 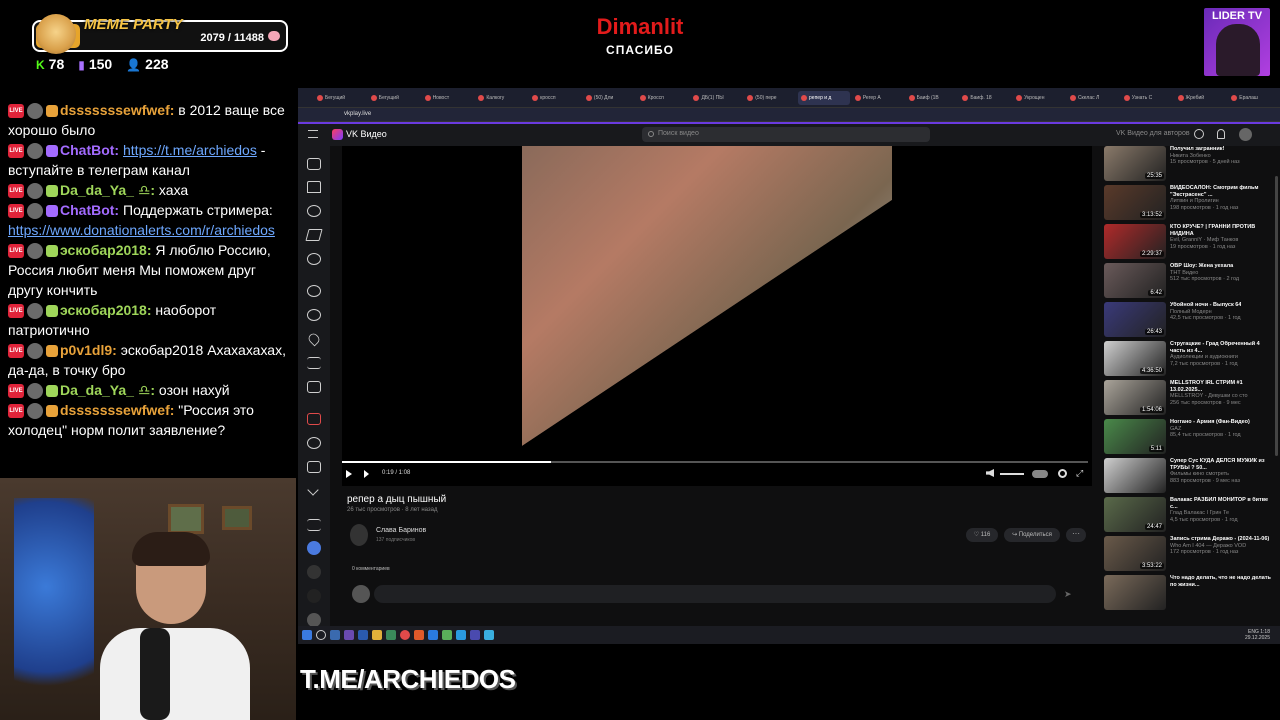 What do you see at coordinates (555, 98) in the screenshot?
I see `browser-tab: кроссп` at bounding box center [555, 98].